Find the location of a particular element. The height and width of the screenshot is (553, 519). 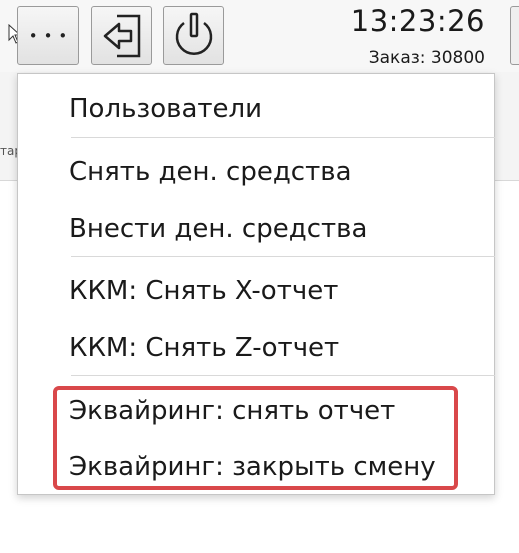

power-icon is located at coordinates (193, 33).